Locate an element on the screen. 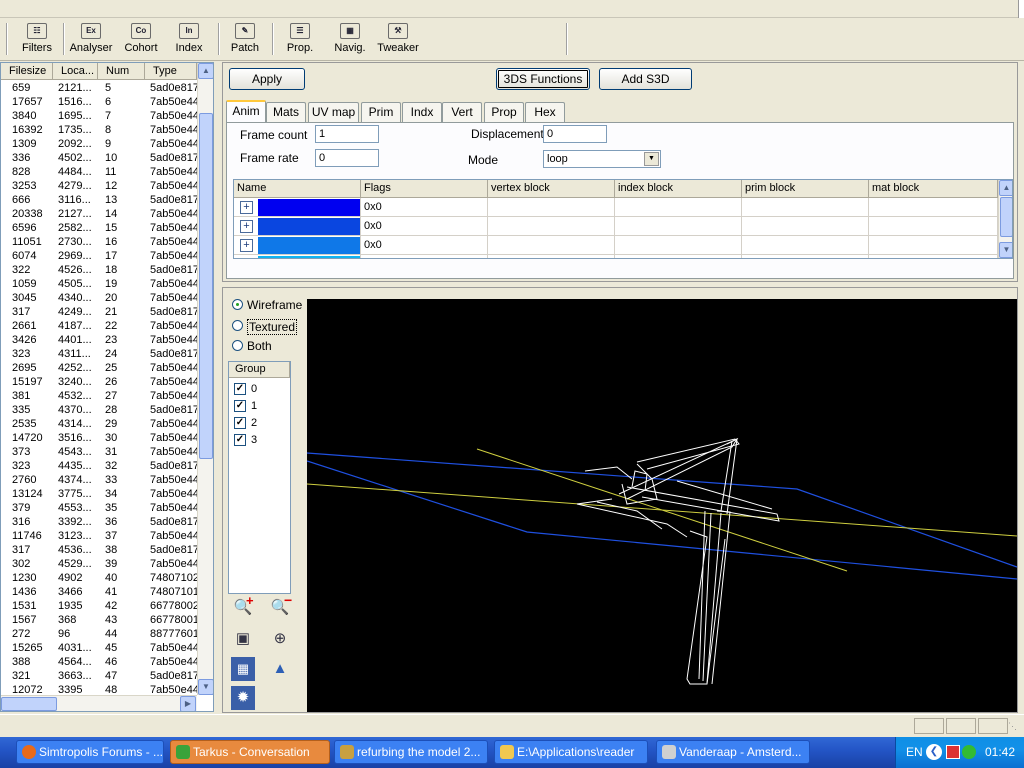 This screenshot has width=1024, height=768. tab-vert: Vert is located at coordinates (462, 112).